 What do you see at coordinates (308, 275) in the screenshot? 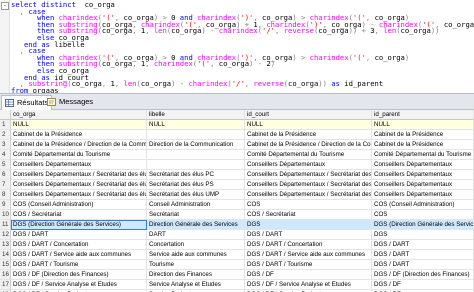
I see `cell-id-court: DGS / DF` at bounding box center [308, 275].